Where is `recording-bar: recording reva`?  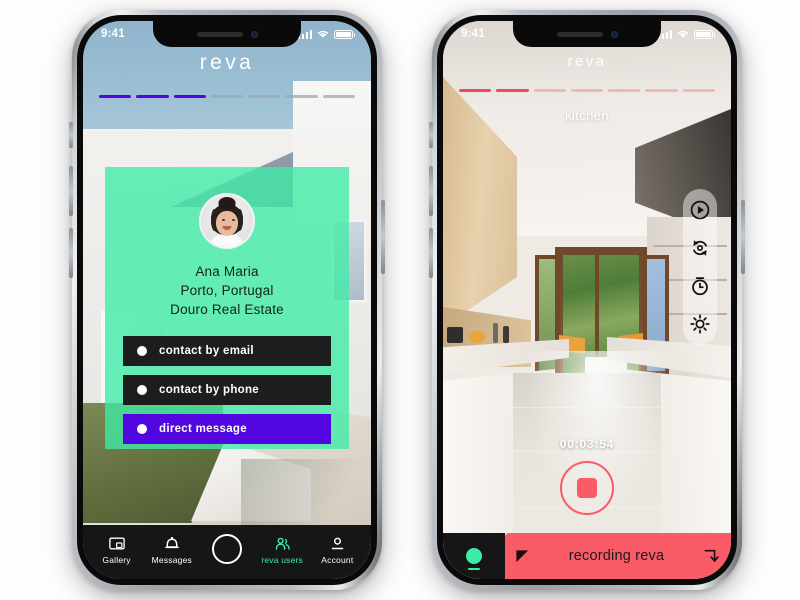
recording-bar: recording reva is located at coordinates (587, 556).